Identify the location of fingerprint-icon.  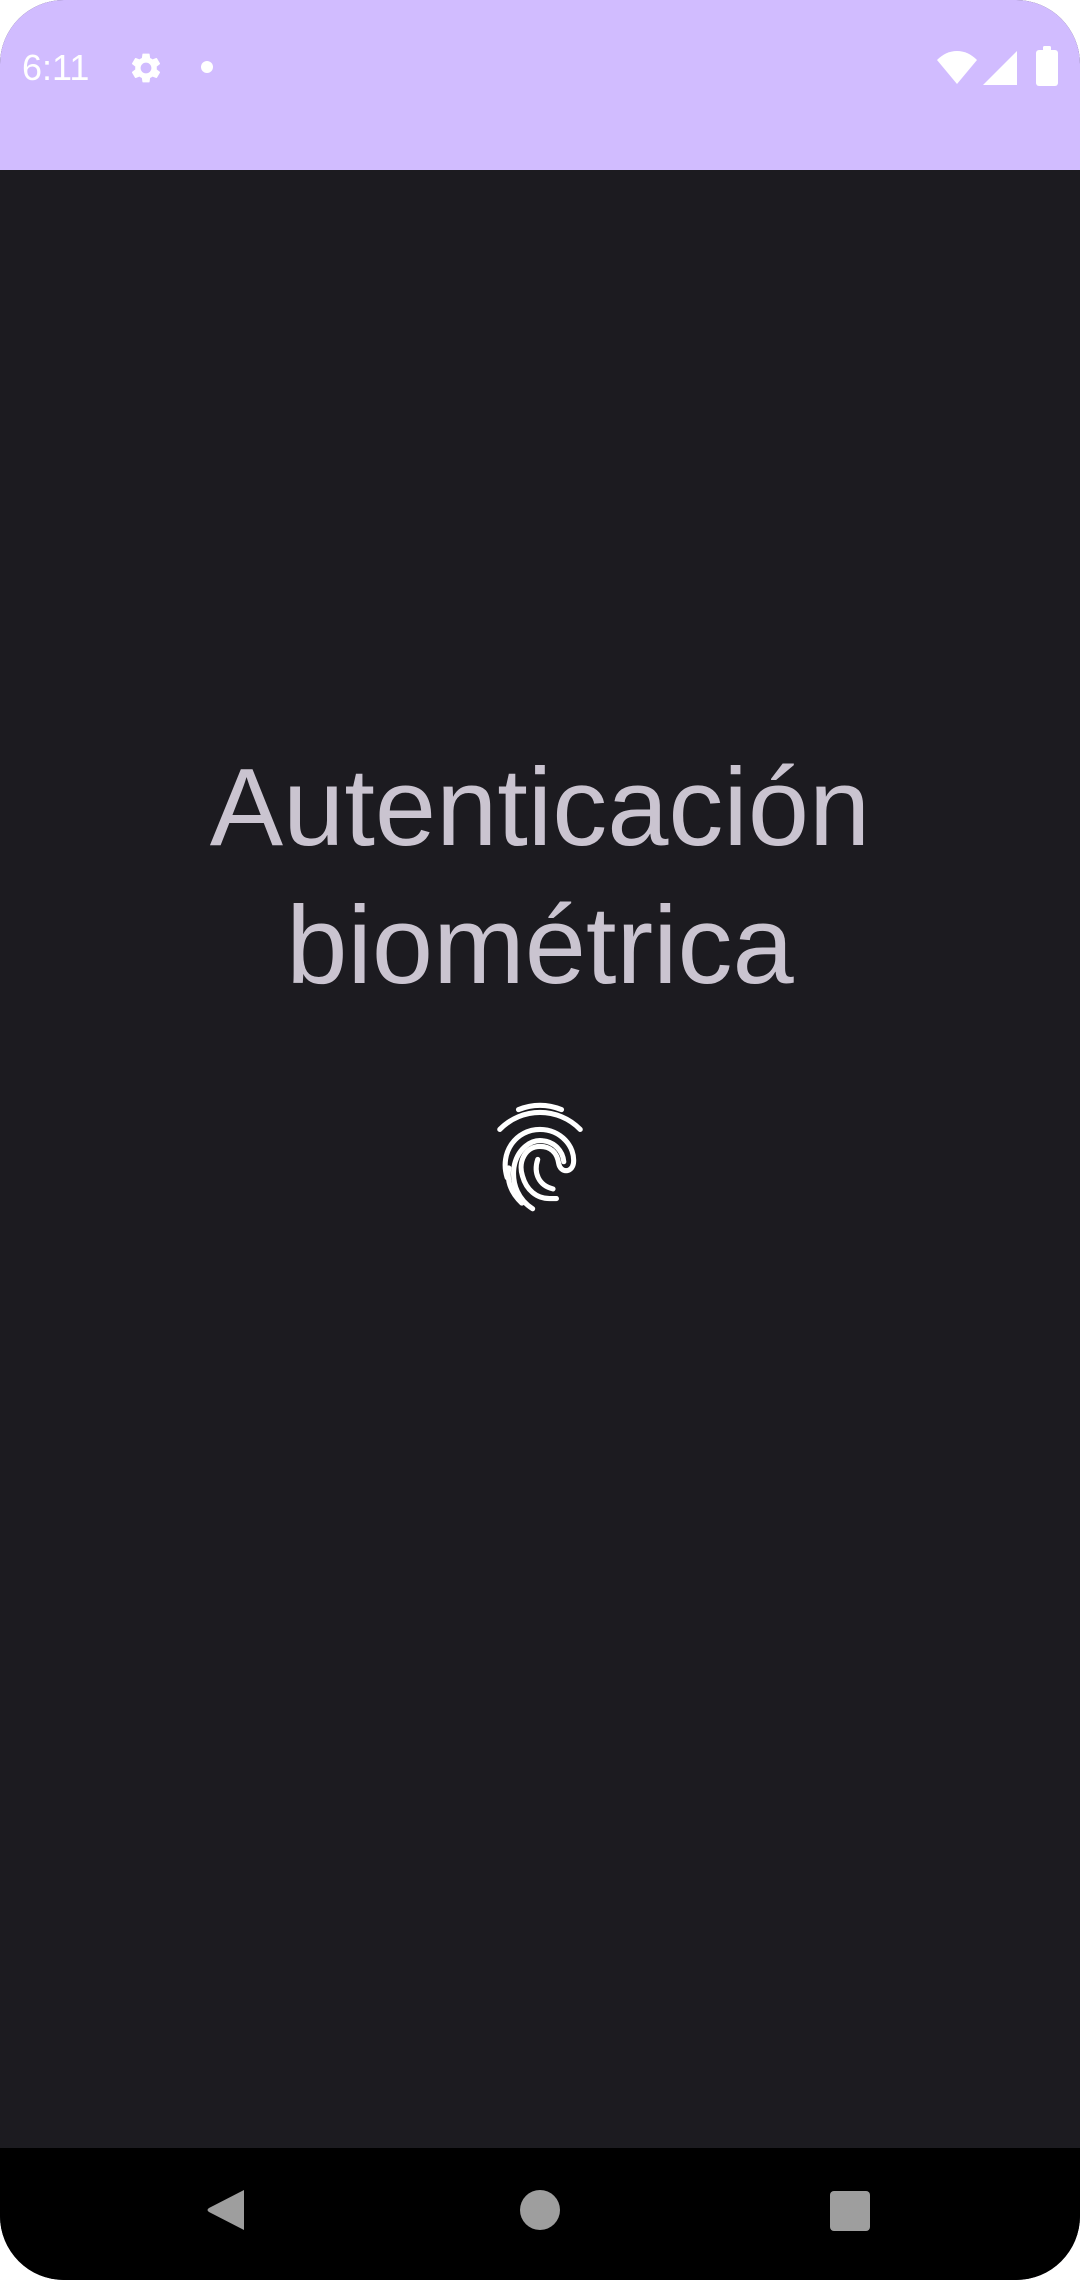
(540, 1164).